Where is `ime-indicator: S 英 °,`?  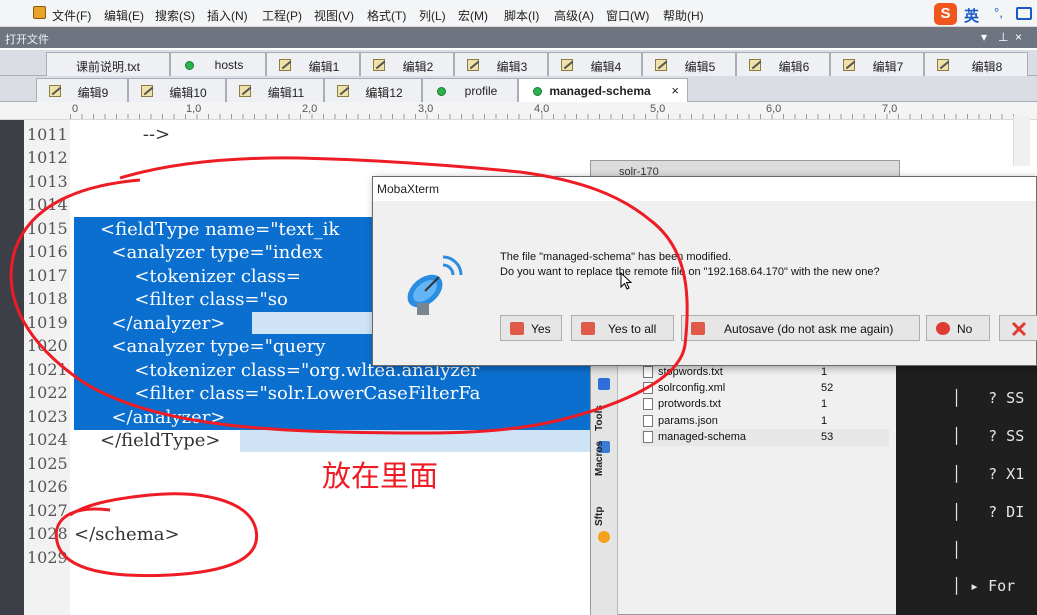
ime-indicator: S 英 °, is located at coordinates (985, 14).